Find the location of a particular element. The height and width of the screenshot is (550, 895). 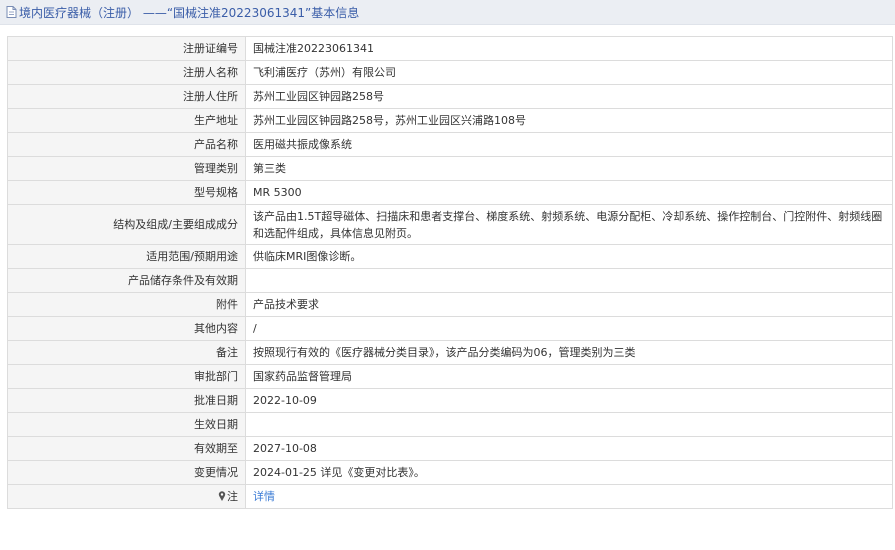

table-row: 产品储存条件及有效期 is located at coordinates (450, 280).